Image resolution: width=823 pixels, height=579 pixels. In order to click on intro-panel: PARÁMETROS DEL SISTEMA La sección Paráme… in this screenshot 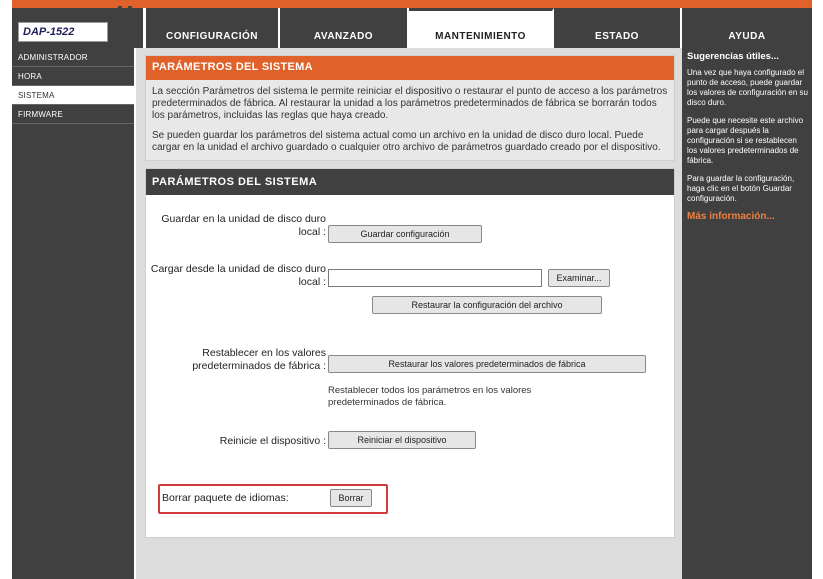, I will do `click(410, 108)`.